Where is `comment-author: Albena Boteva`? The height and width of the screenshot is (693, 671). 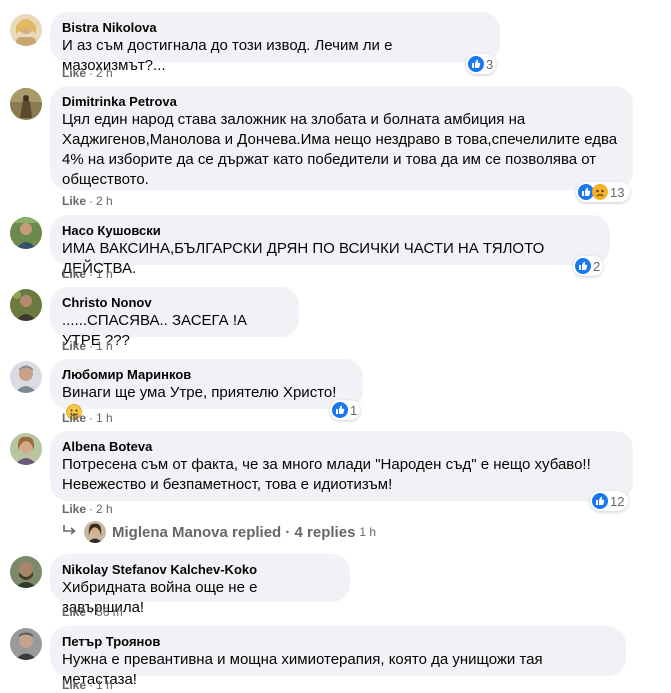 comment-author: Albena Boteva is located at coordinates (341, 447).